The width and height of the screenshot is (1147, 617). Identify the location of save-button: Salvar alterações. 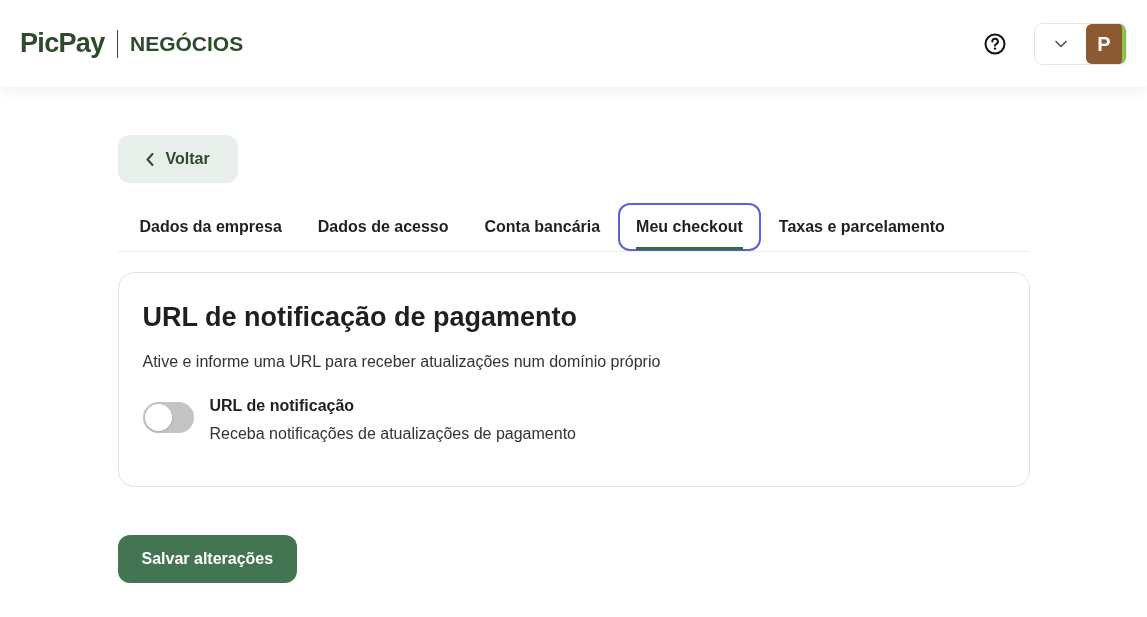
(207, 558).